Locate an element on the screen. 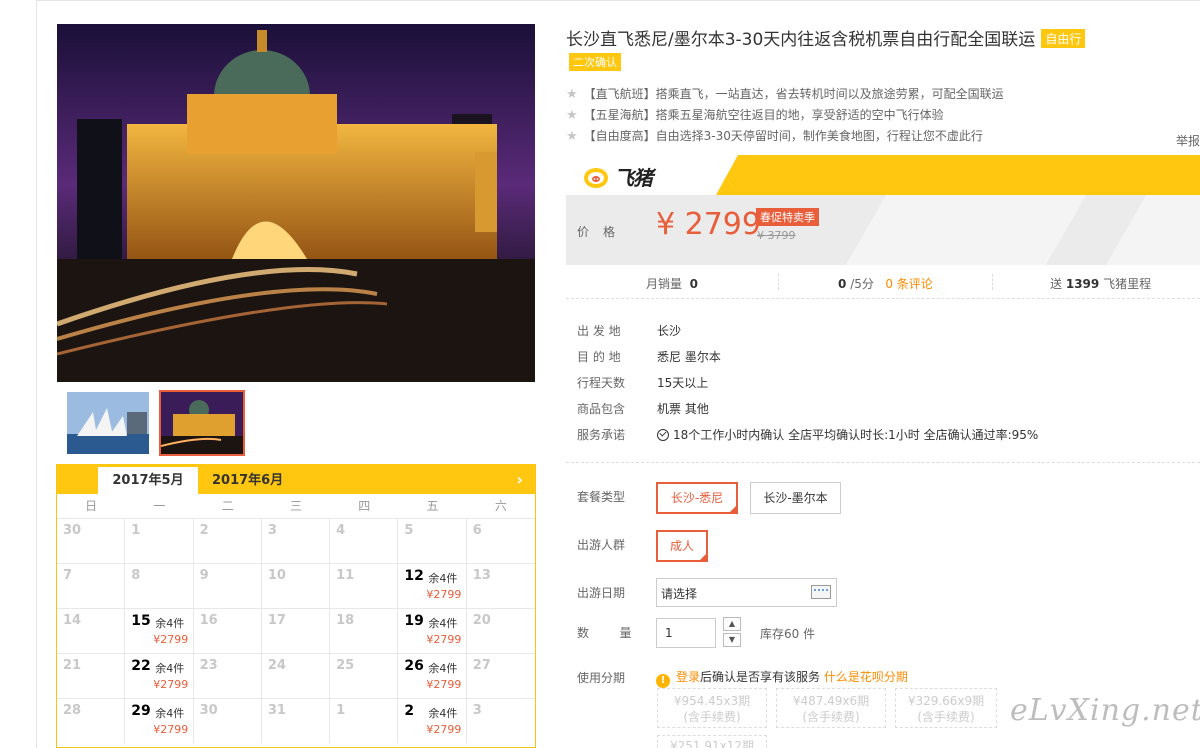 This screenshot has height=748, width=1200. info-row-destination: 目 的 地悉尼 墨尔本 is located at coordinates (649, 357).